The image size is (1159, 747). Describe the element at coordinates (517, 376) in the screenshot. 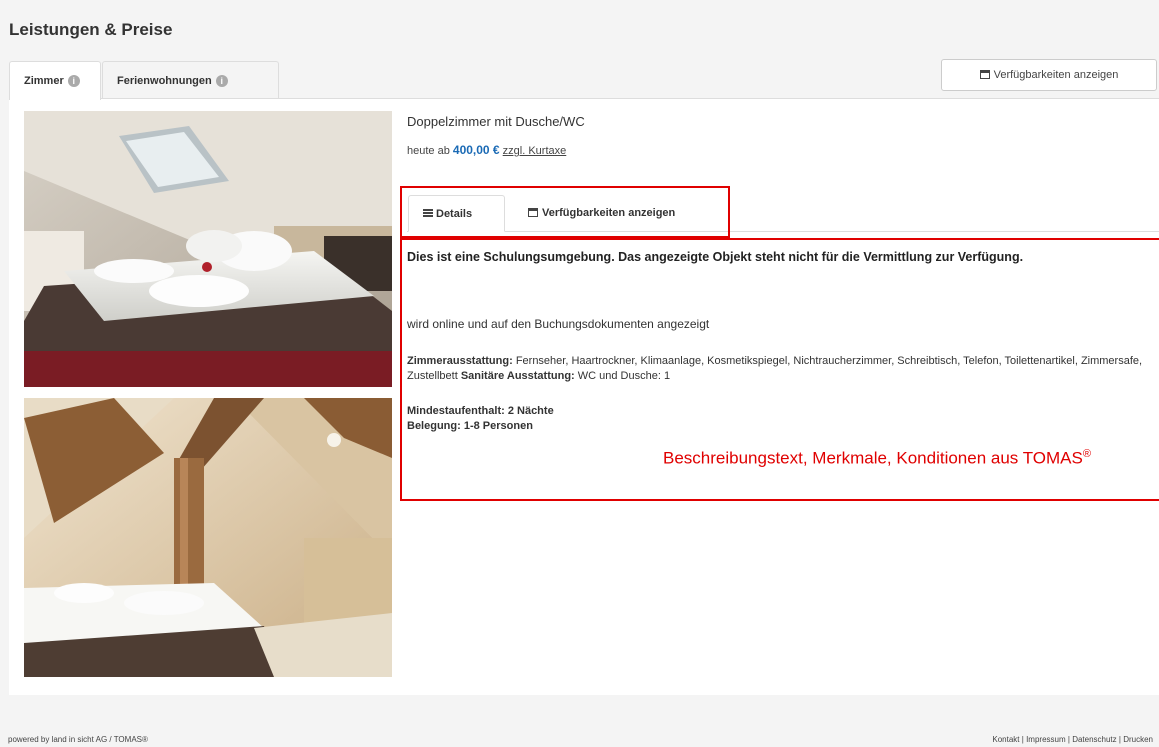

I see `sanitary-label: Sanitäre Ausstattung:` at that location.